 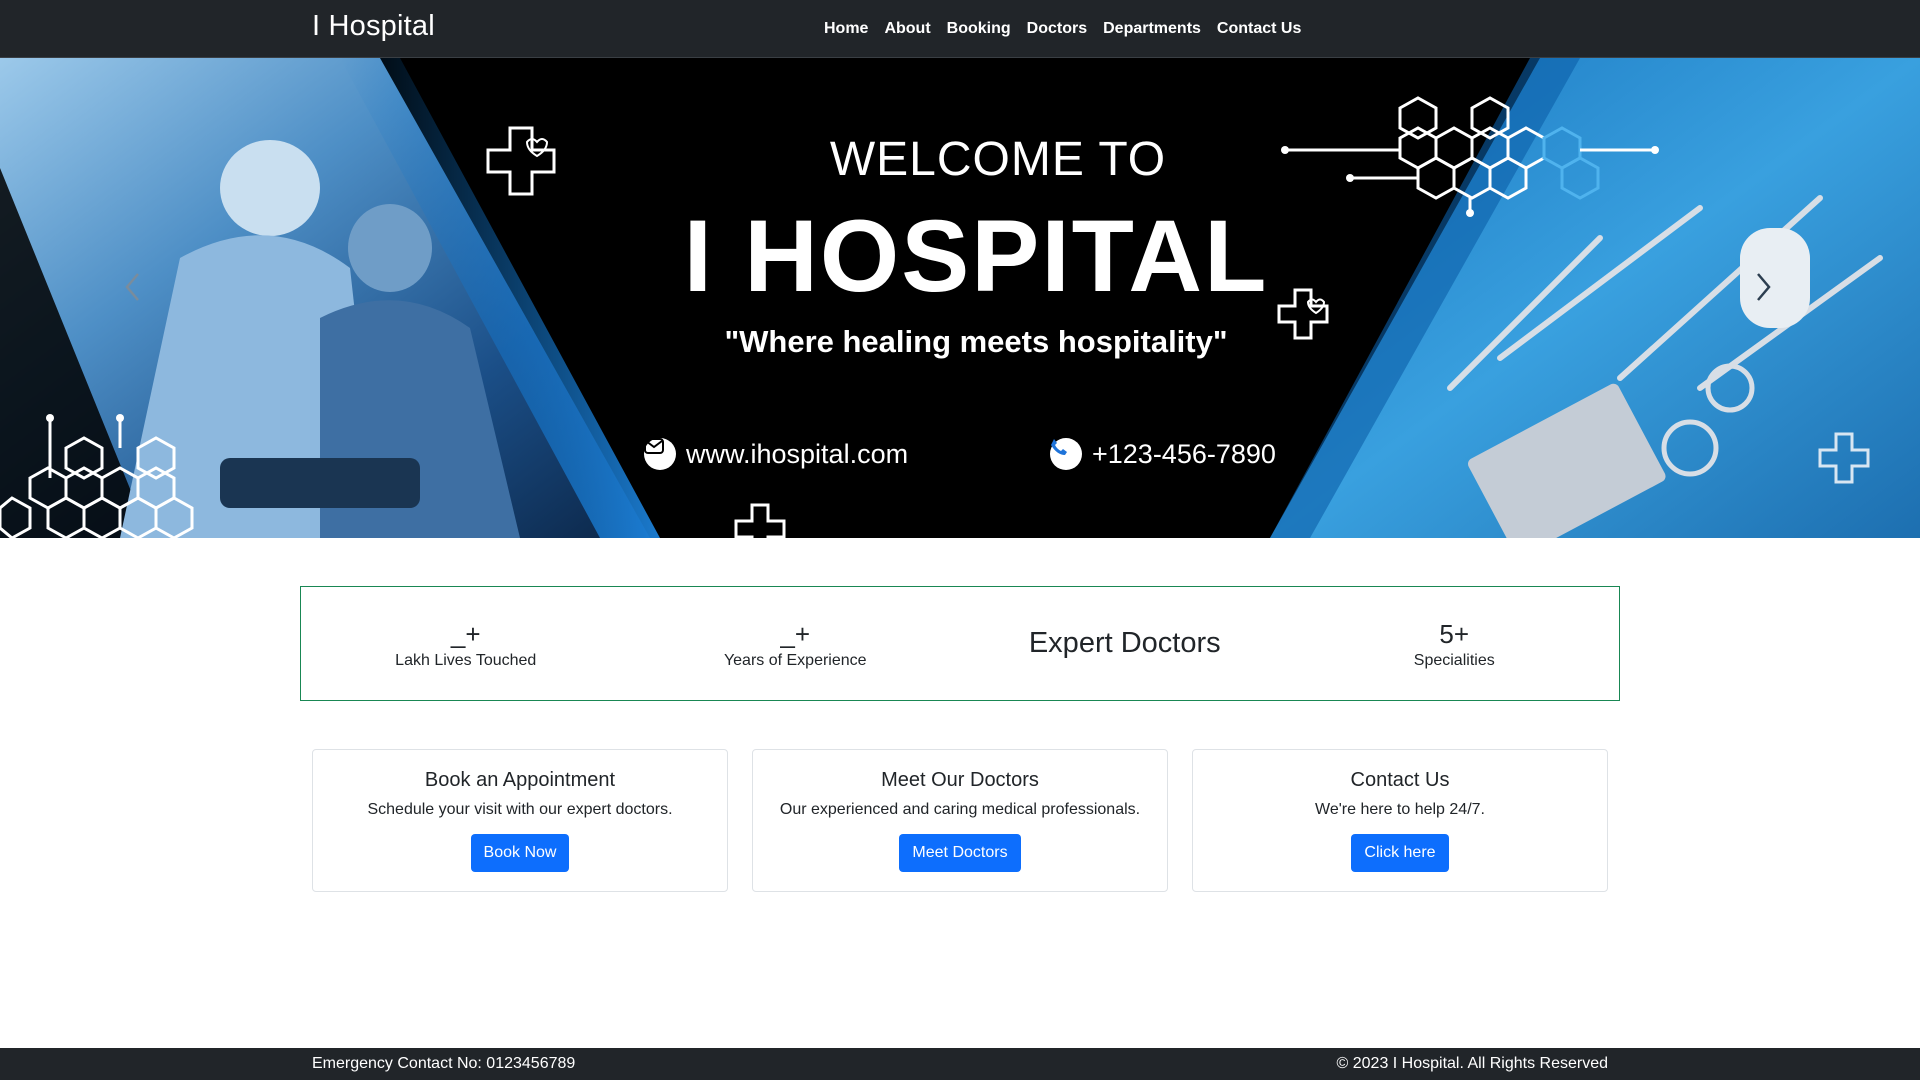 What do you see at coordinates (373, 26) in the screenshot?
I see `brand-logo: I Hospital` at bounding box center [373, 26].